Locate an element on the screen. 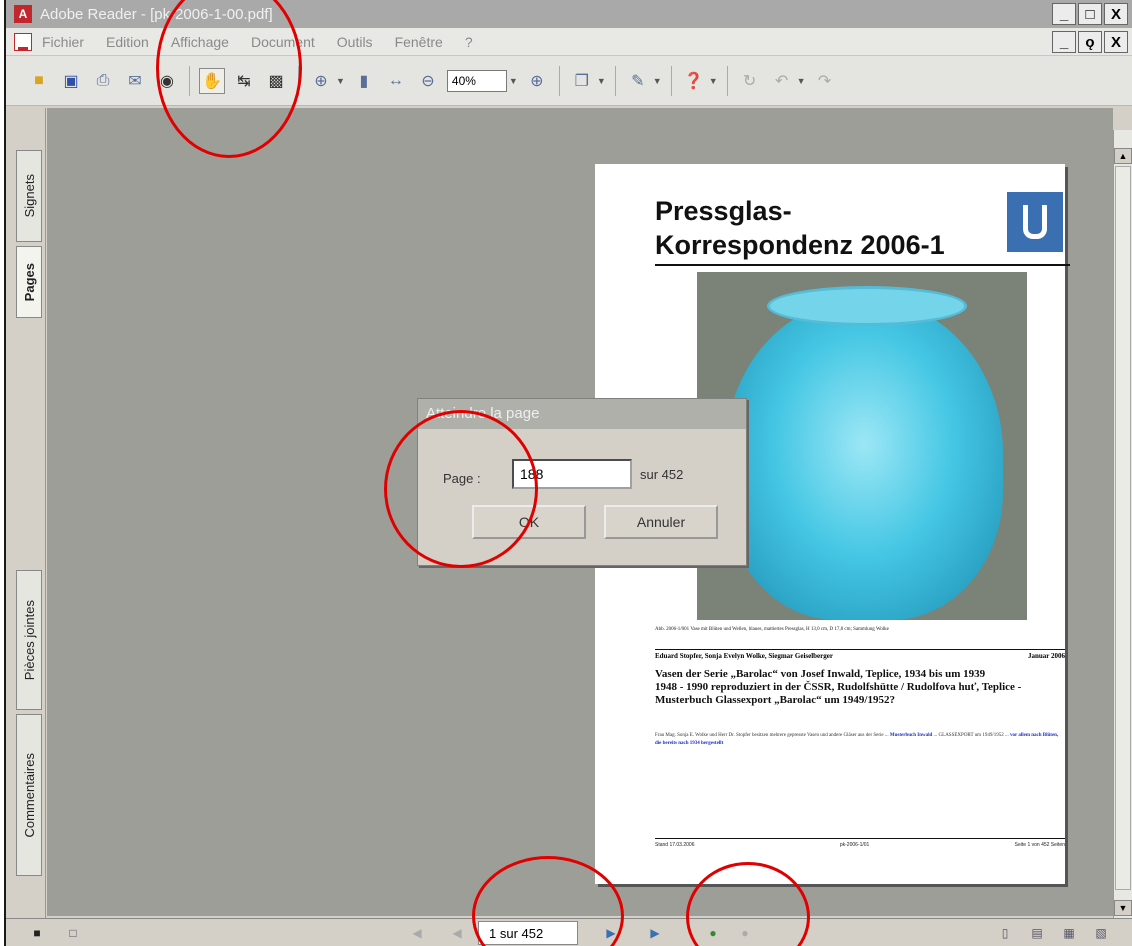 This screenshot has height=946, width=1132. back-icon: ↶ is located at coordinates (782, 81).